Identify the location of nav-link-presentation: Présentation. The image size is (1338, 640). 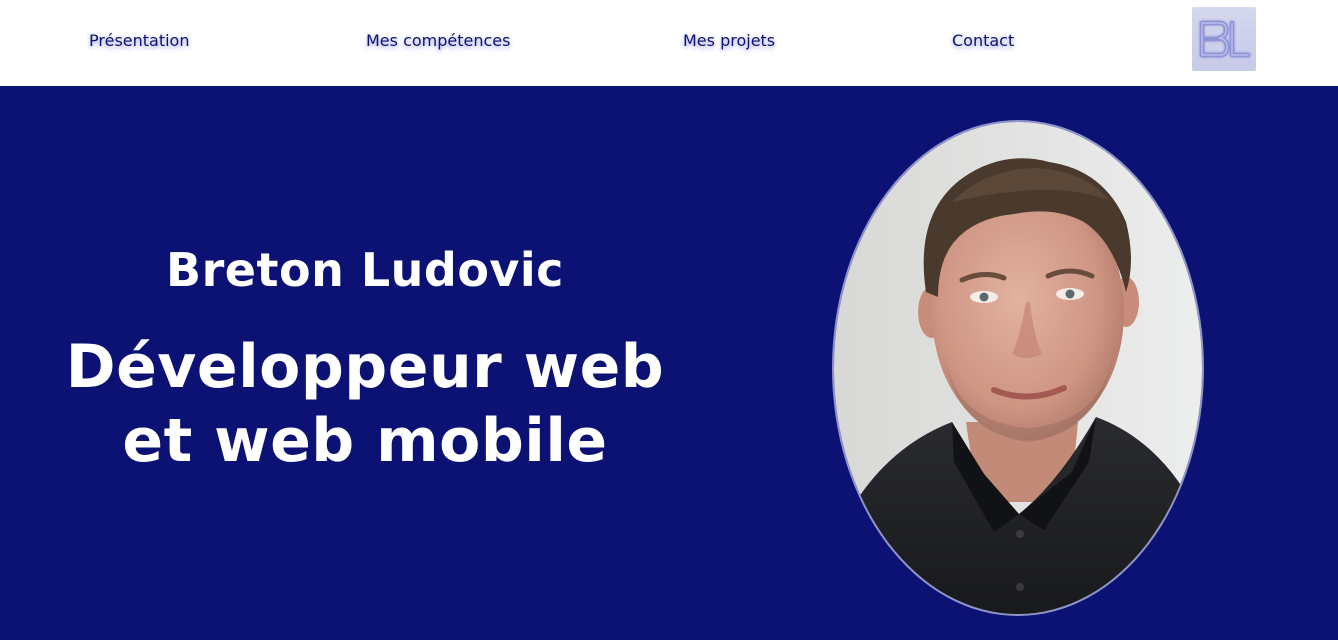
(139, 40).